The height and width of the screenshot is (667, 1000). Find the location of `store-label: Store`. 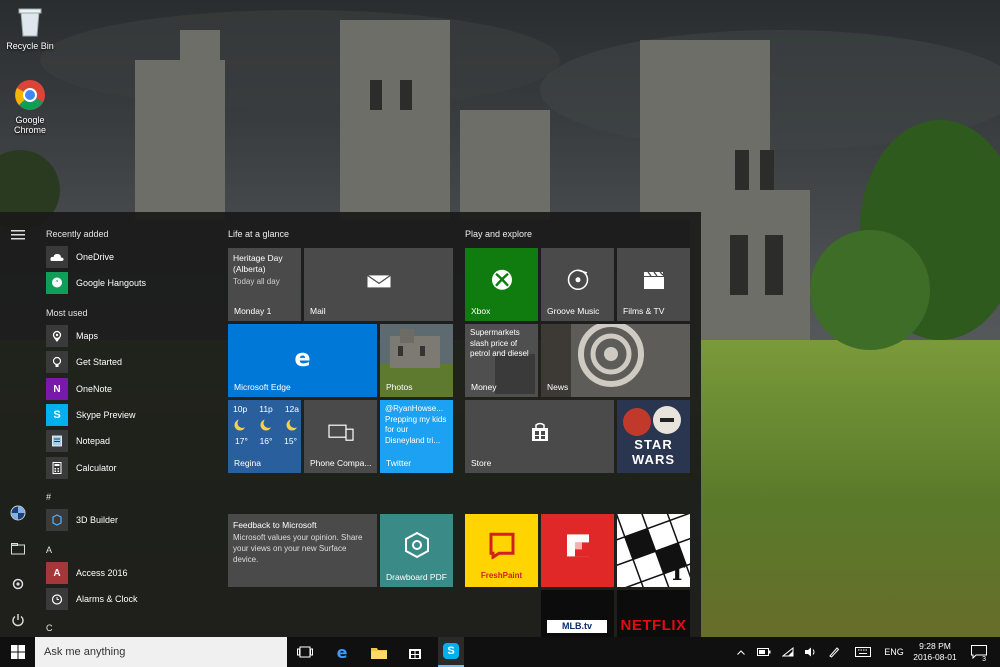

store-label: Store is located at coordinates (481, 463).